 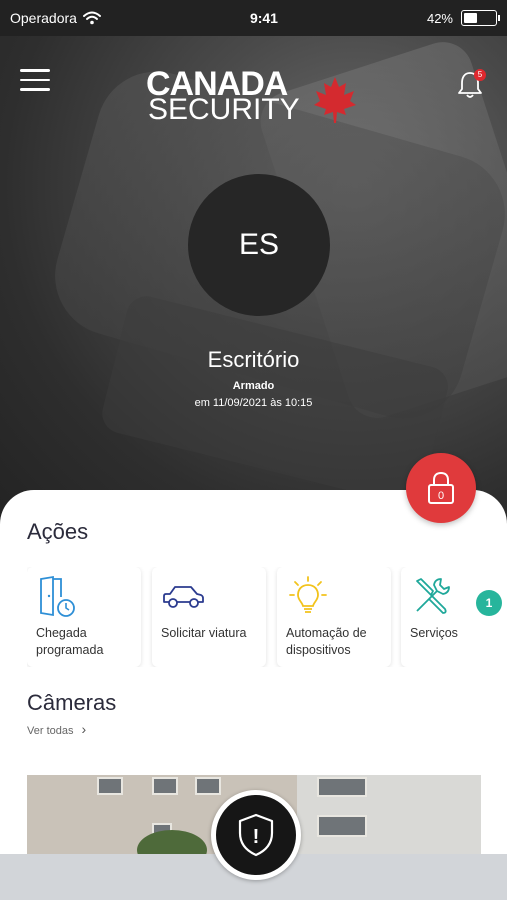 What do you see at coordinates (489, 603) in the screenshot?
I see `services-count-badge: 1` at bounding box center [489, 603].